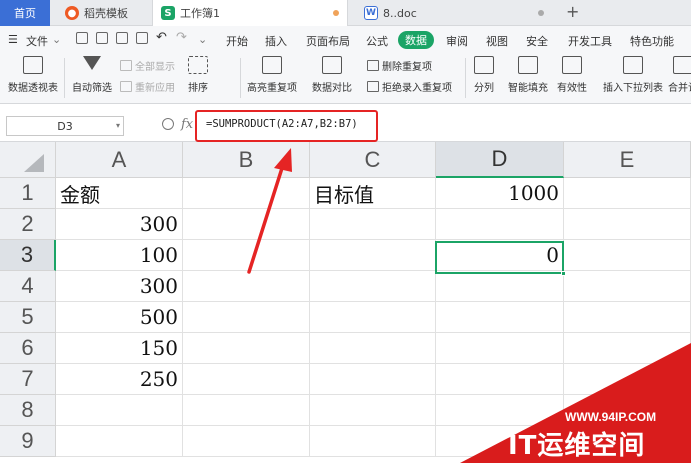  I want to click on watermark-url: WWW.94IP.COM, so click(611, 417).